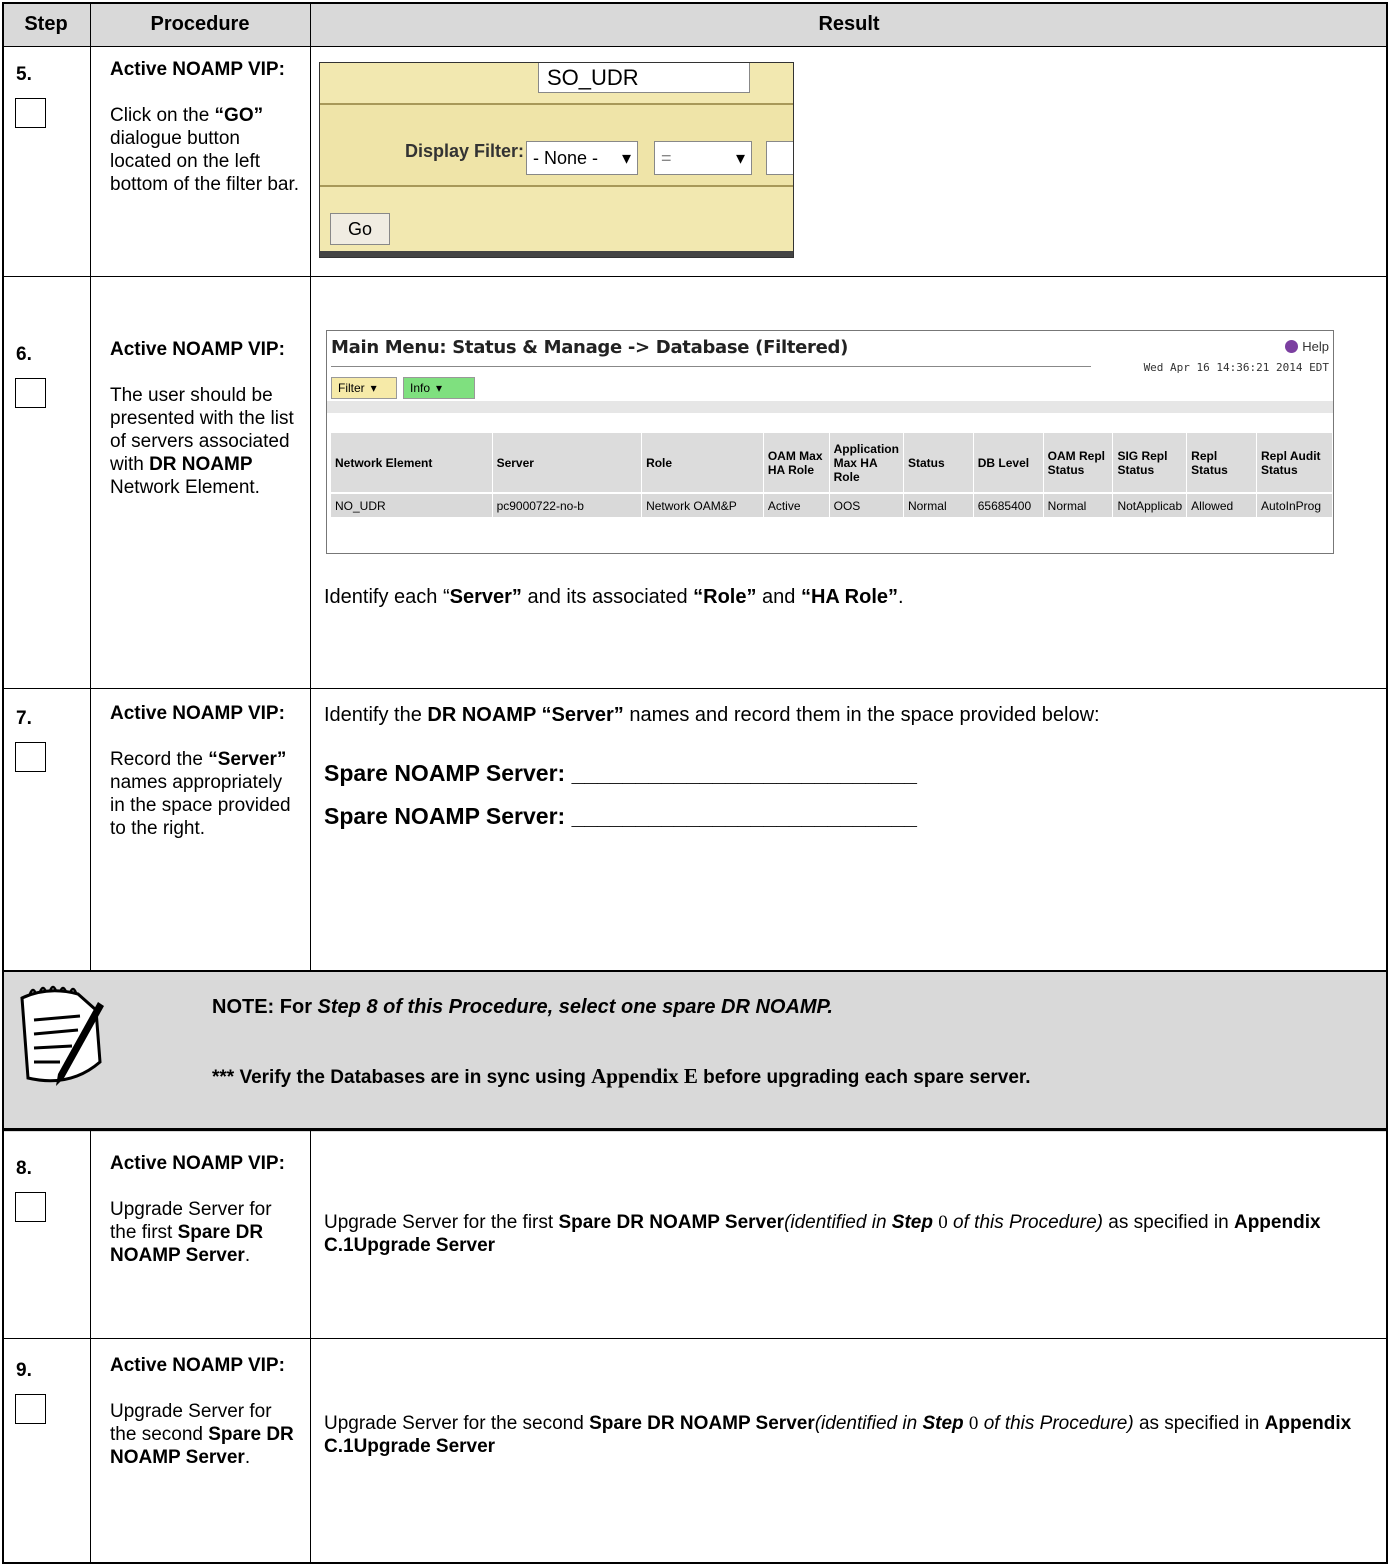  Describe the element at coordinates (1307, 346) in the screenshot. I see `help-link: Help` at that location.